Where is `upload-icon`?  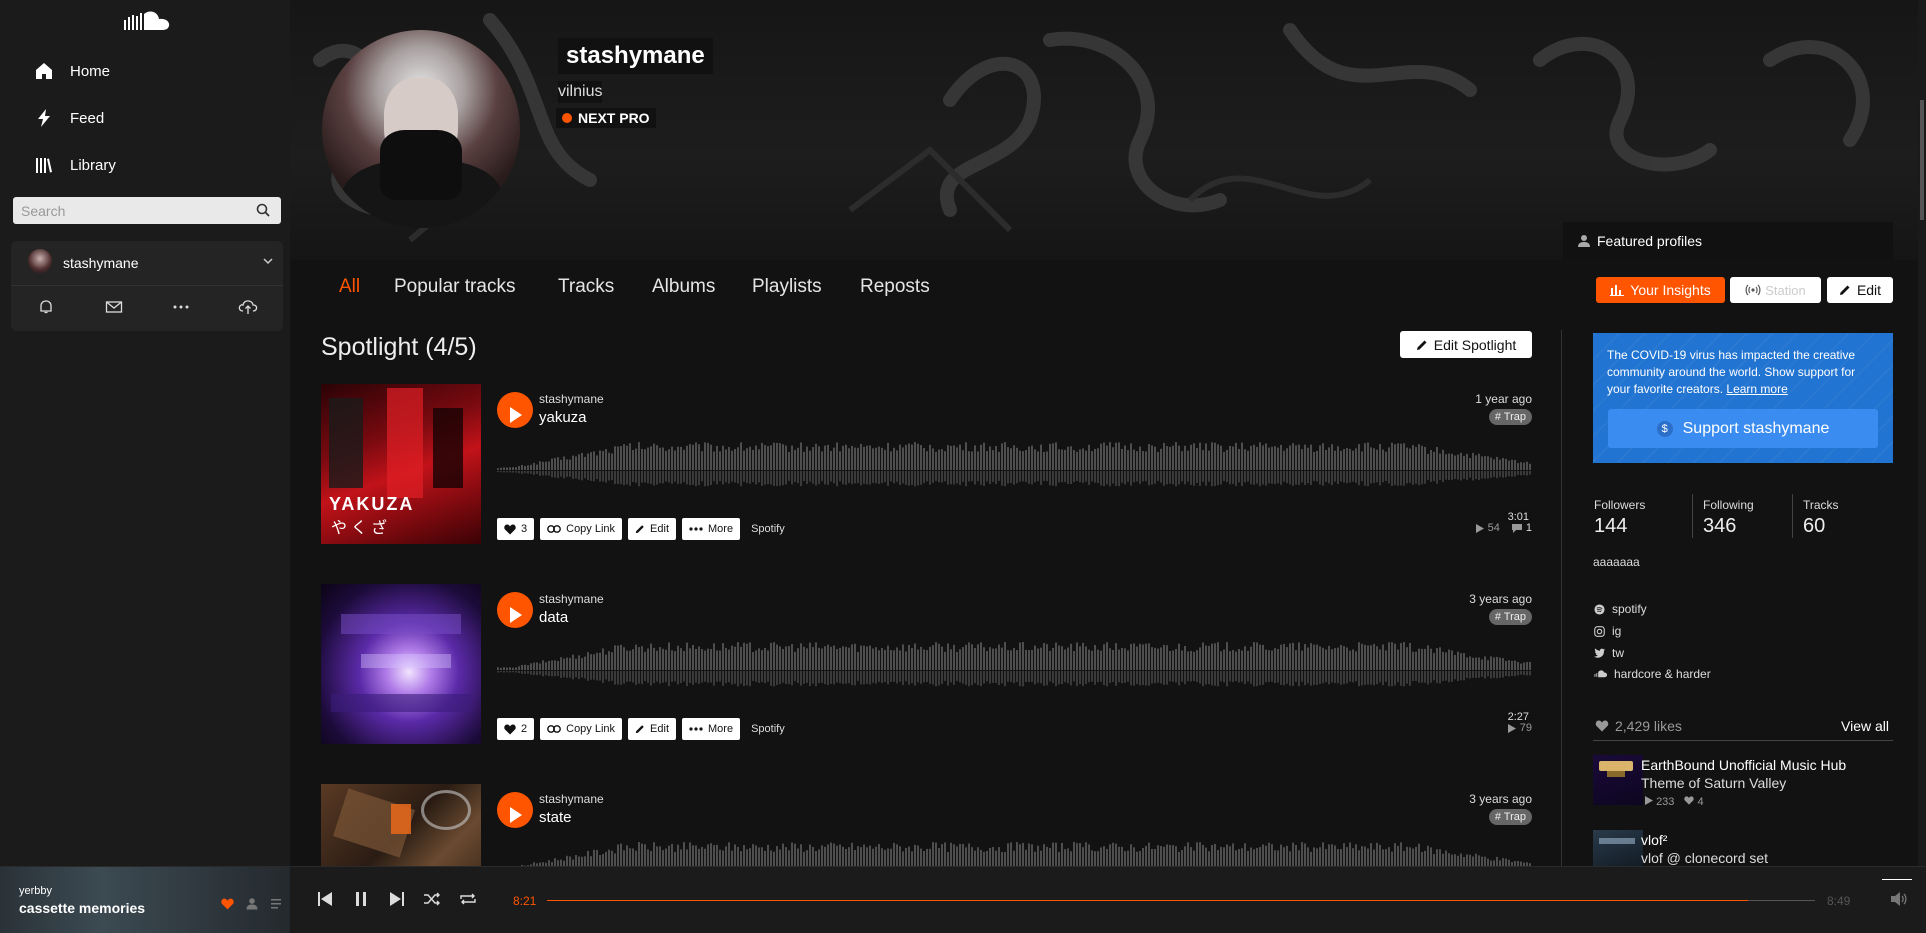
upload-icon is located at coordinates (248, 307).